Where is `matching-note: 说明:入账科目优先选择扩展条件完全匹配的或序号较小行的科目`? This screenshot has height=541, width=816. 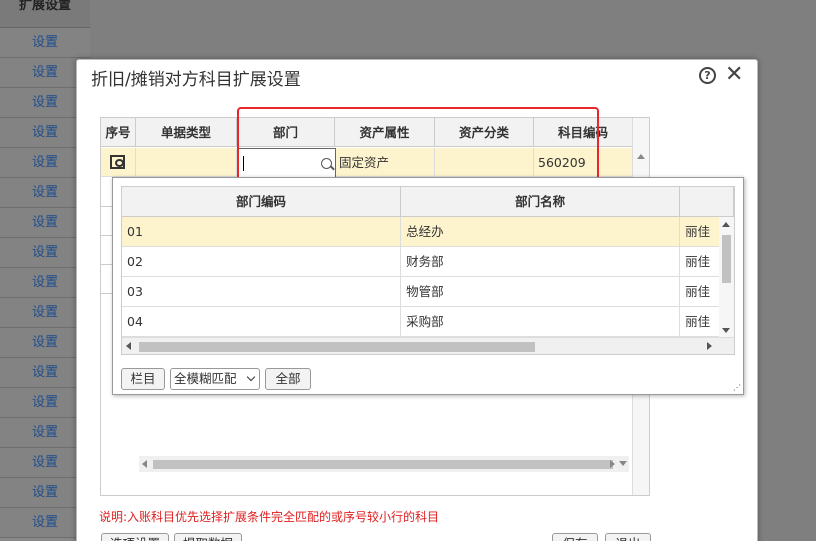
matching-note: 说明:入账科目优先选择扩展条件完全匹配的或序号较小行的科目 is located at coordinates (269, 517).